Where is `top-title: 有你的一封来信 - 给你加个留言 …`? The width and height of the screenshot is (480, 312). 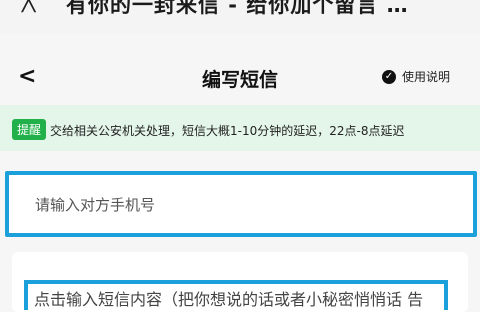 top-title: 有你的一封来信 - 给你加个留言 … is located at coordinates (237, 8).